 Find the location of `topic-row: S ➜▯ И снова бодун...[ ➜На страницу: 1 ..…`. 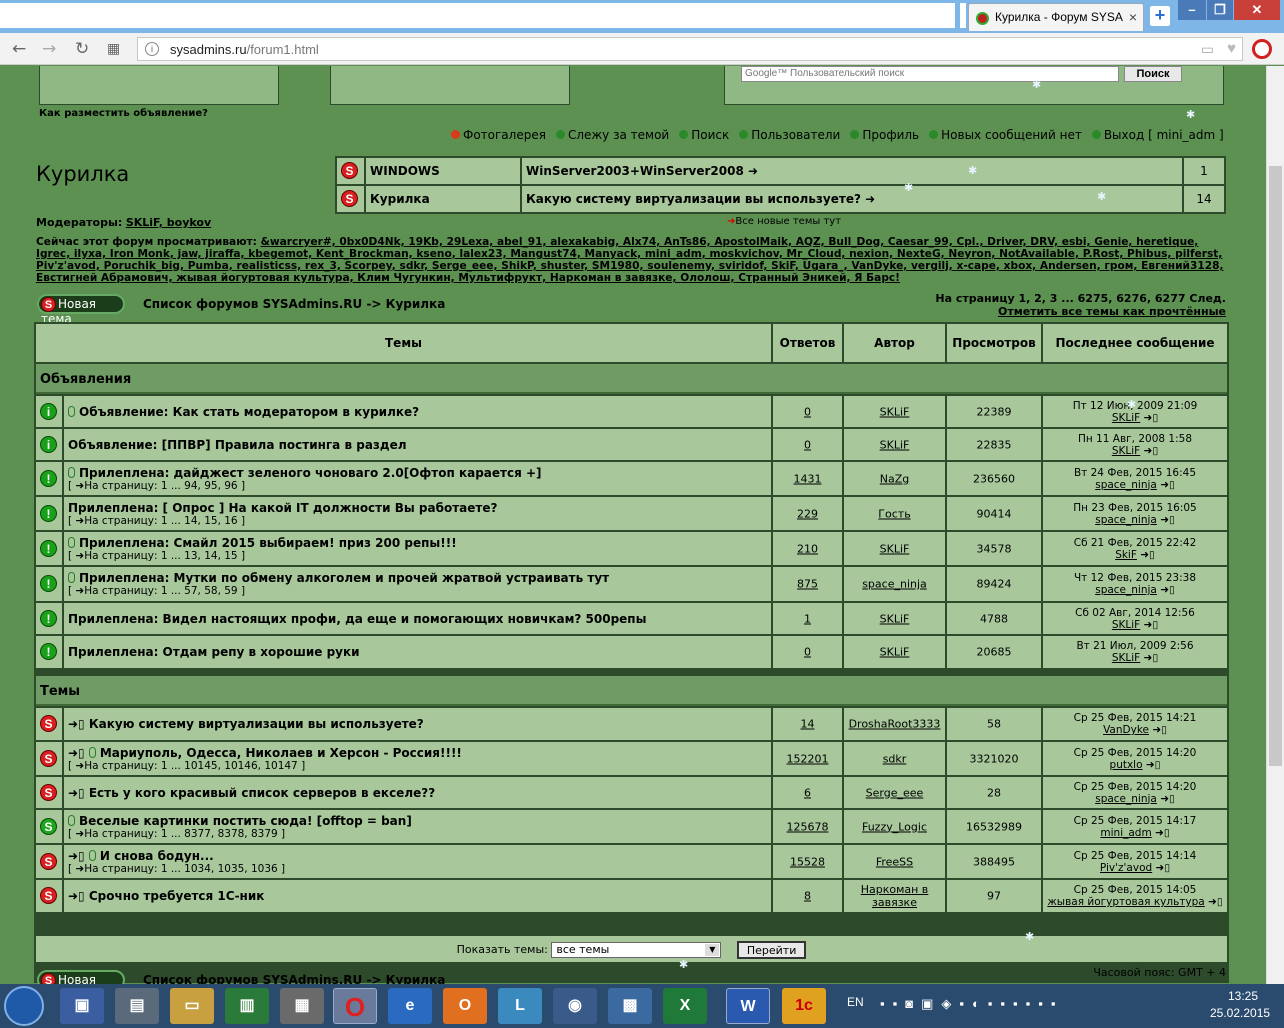

topic-row: S ➜▯ И снова бодун...[ ➜На страницу: 1 ..… is located at coordinates (631, 861).